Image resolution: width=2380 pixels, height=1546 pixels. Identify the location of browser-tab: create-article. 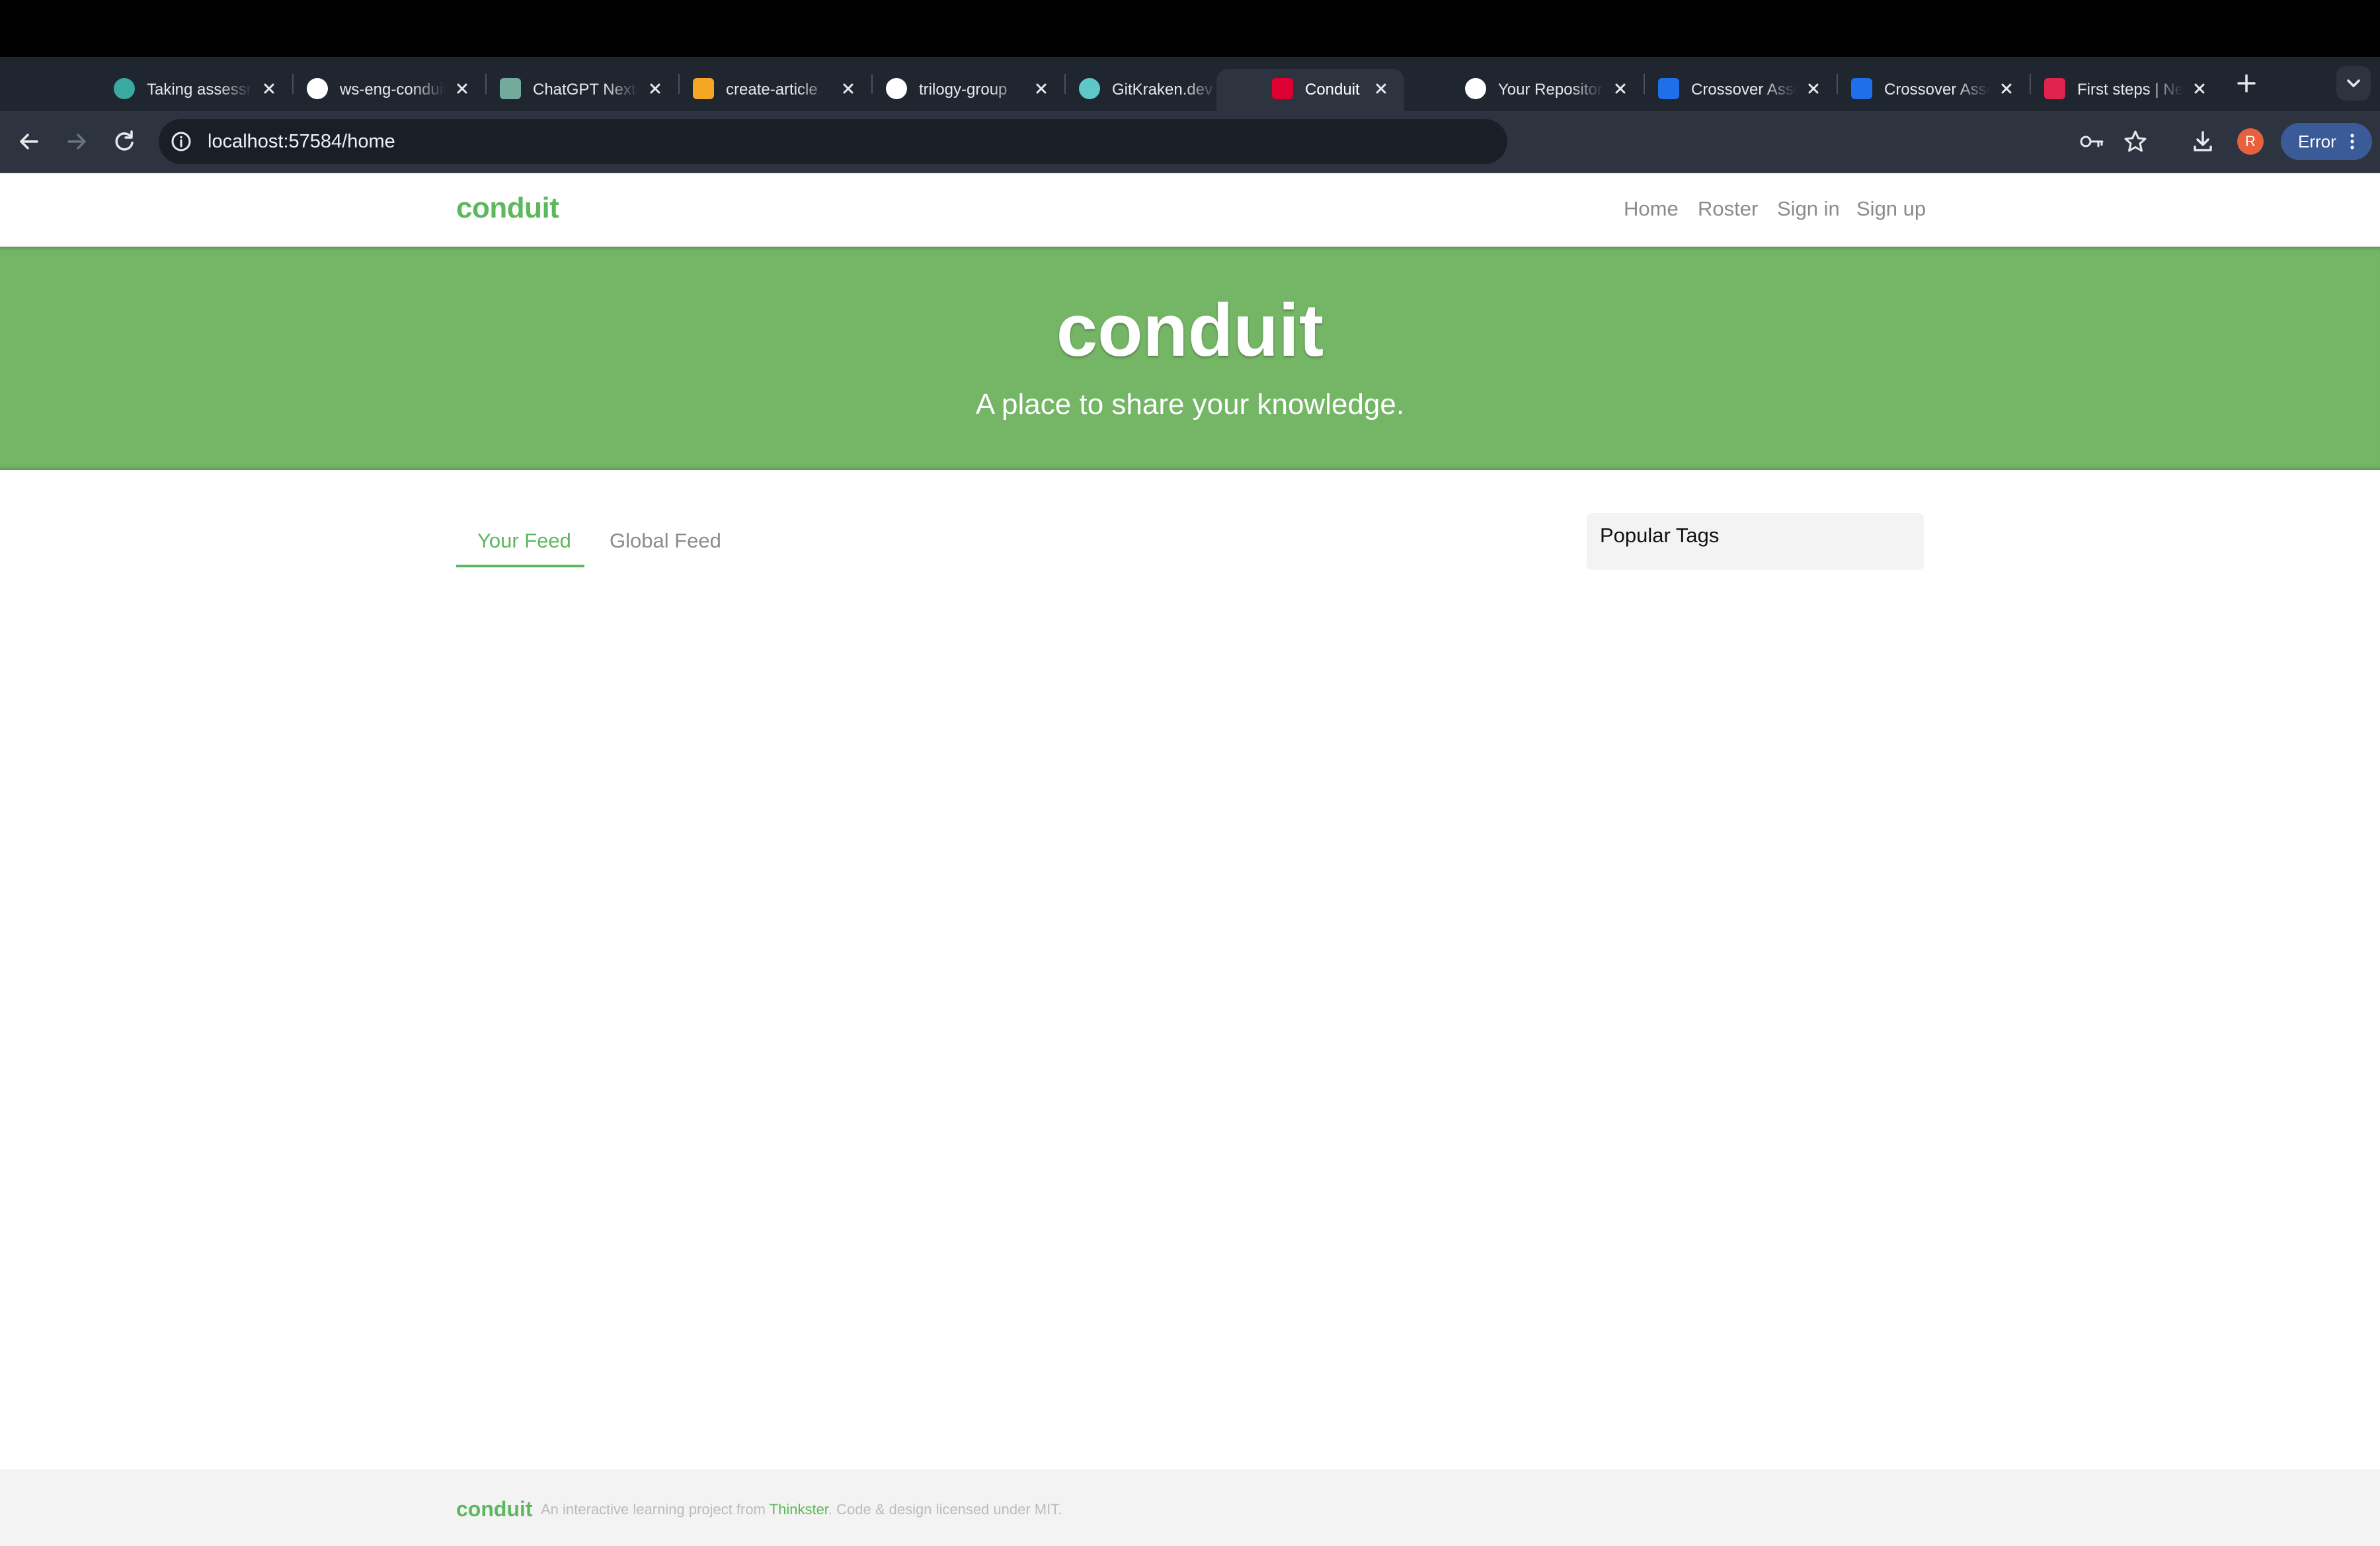
(775, 90).